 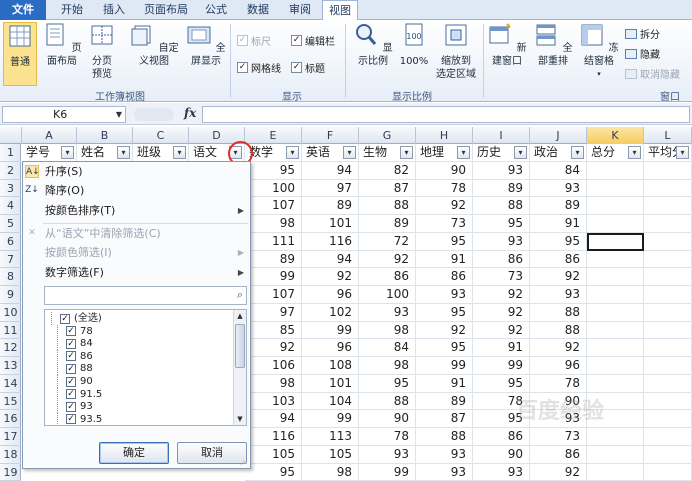 I want to click on data-cell: 116, so click(x=330, y=242).